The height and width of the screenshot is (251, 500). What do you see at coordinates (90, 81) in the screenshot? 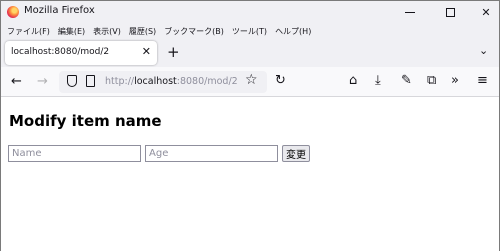
I see `page-icon` at bounding box center [90, 81].